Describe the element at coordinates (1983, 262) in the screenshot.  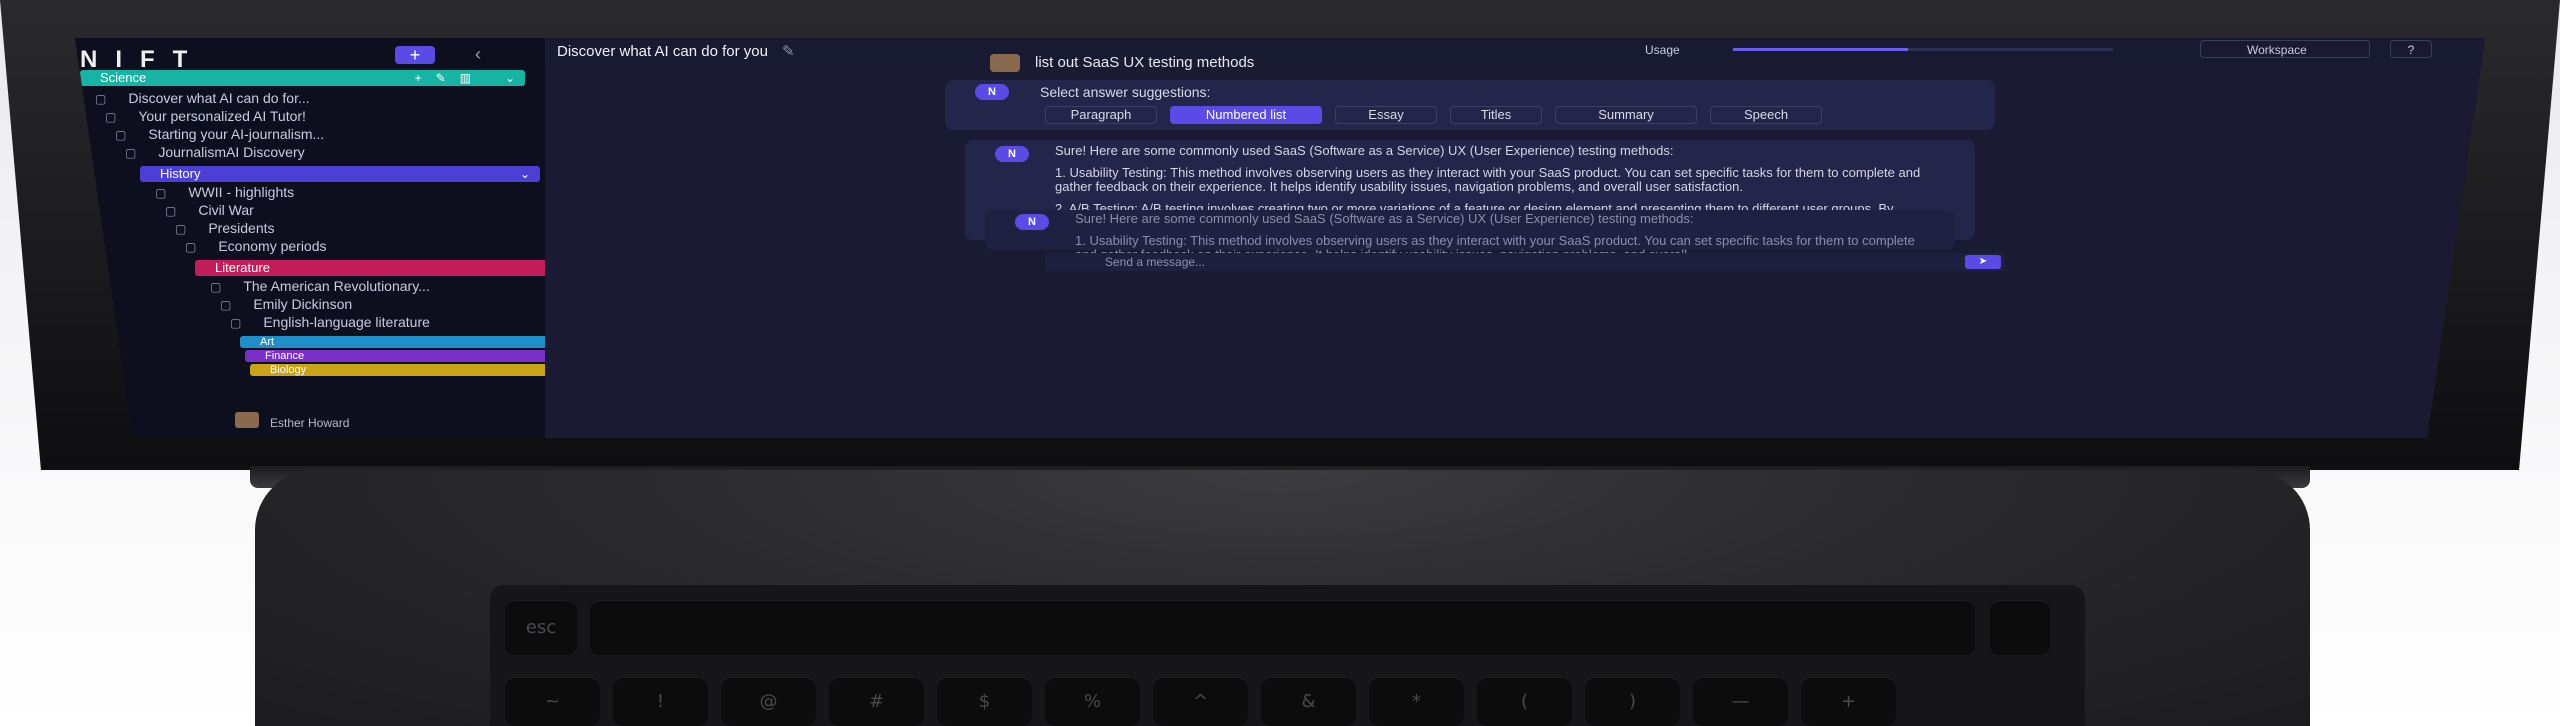
I see `send-button: ➤` at that location.